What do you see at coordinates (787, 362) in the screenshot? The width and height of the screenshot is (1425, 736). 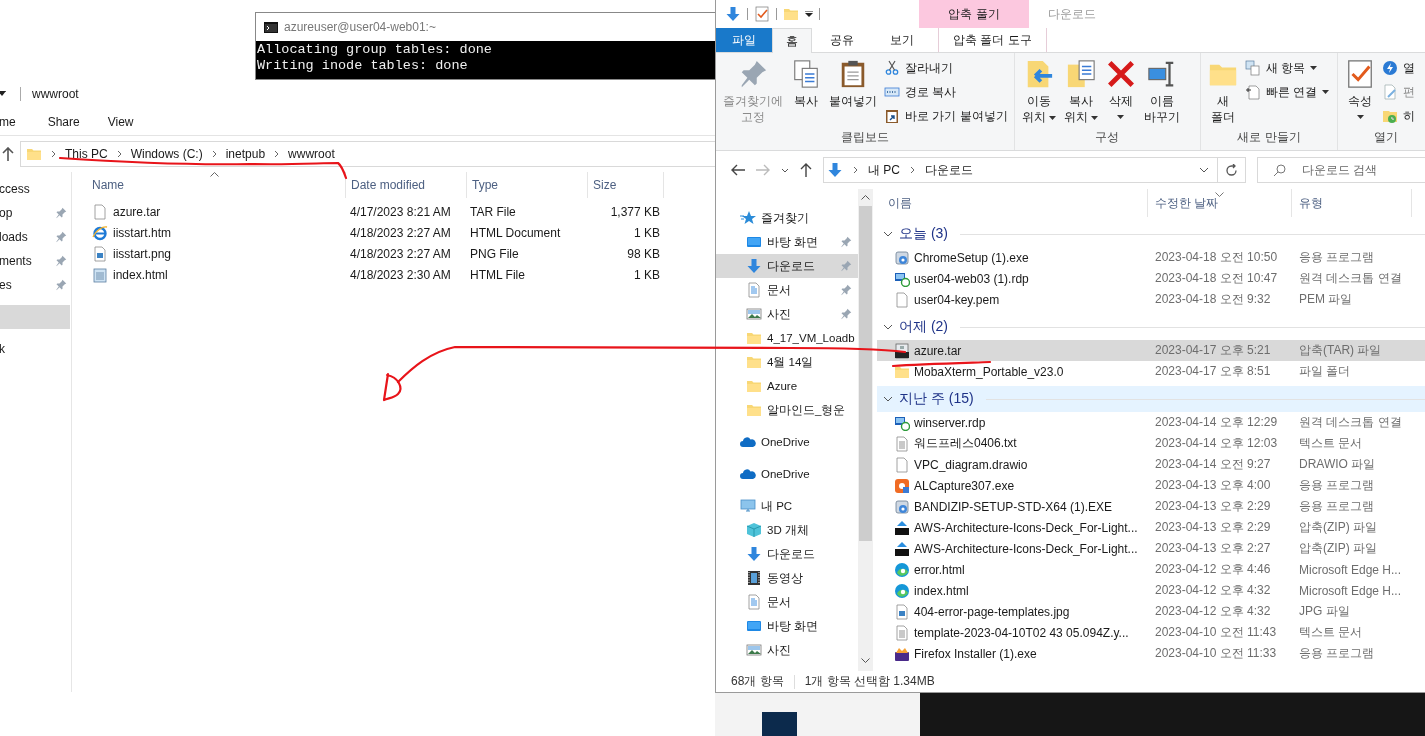 I see `nav-item: 4월 14일` at bounding box center [787, 362].